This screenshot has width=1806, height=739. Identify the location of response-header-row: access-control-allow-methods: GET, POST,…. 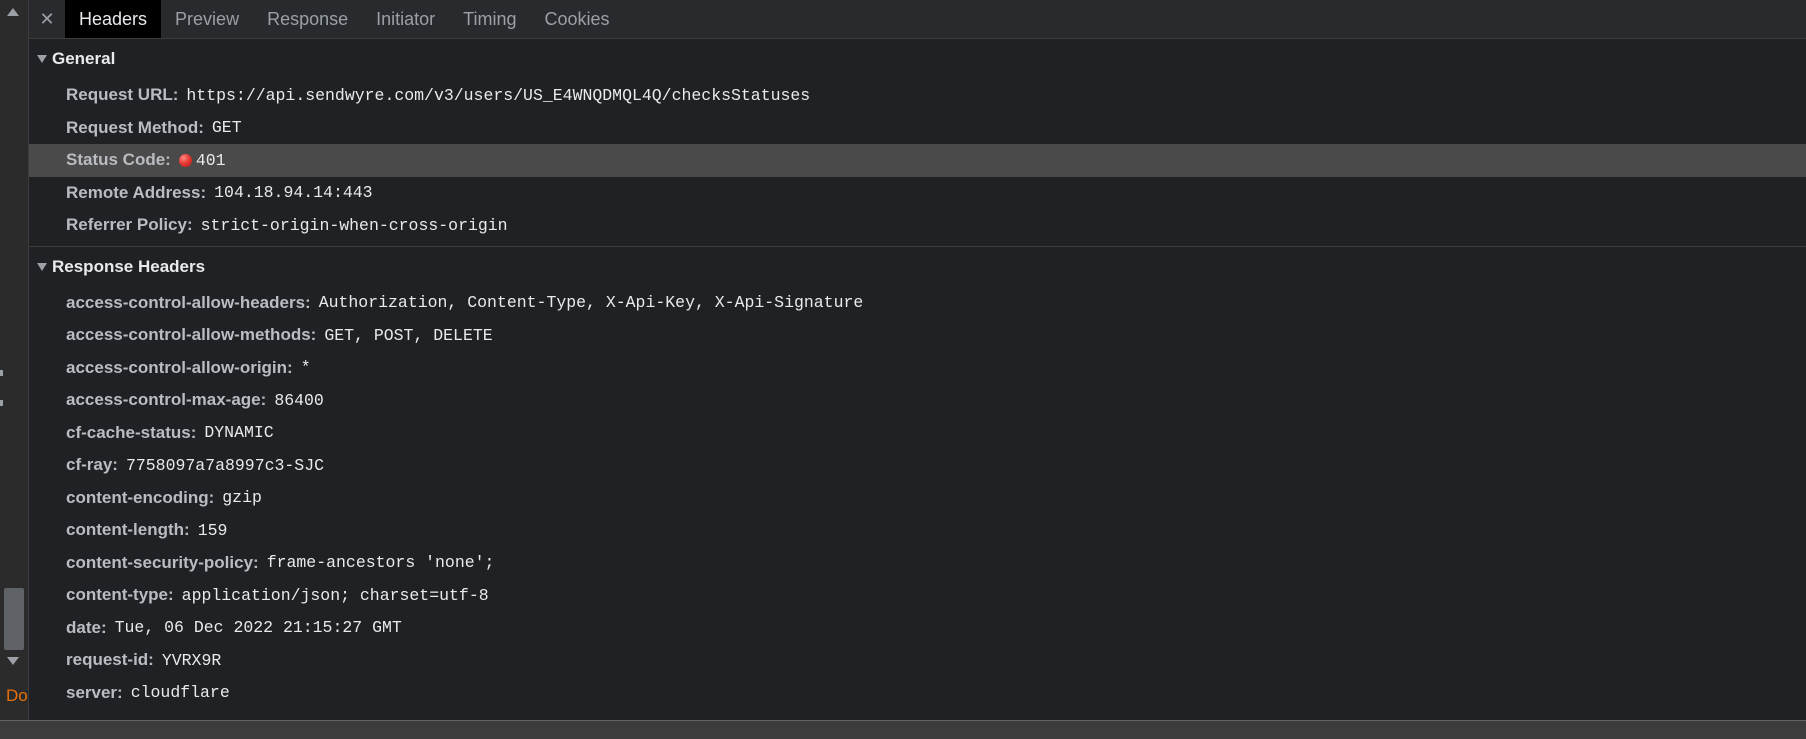
(917, 335).